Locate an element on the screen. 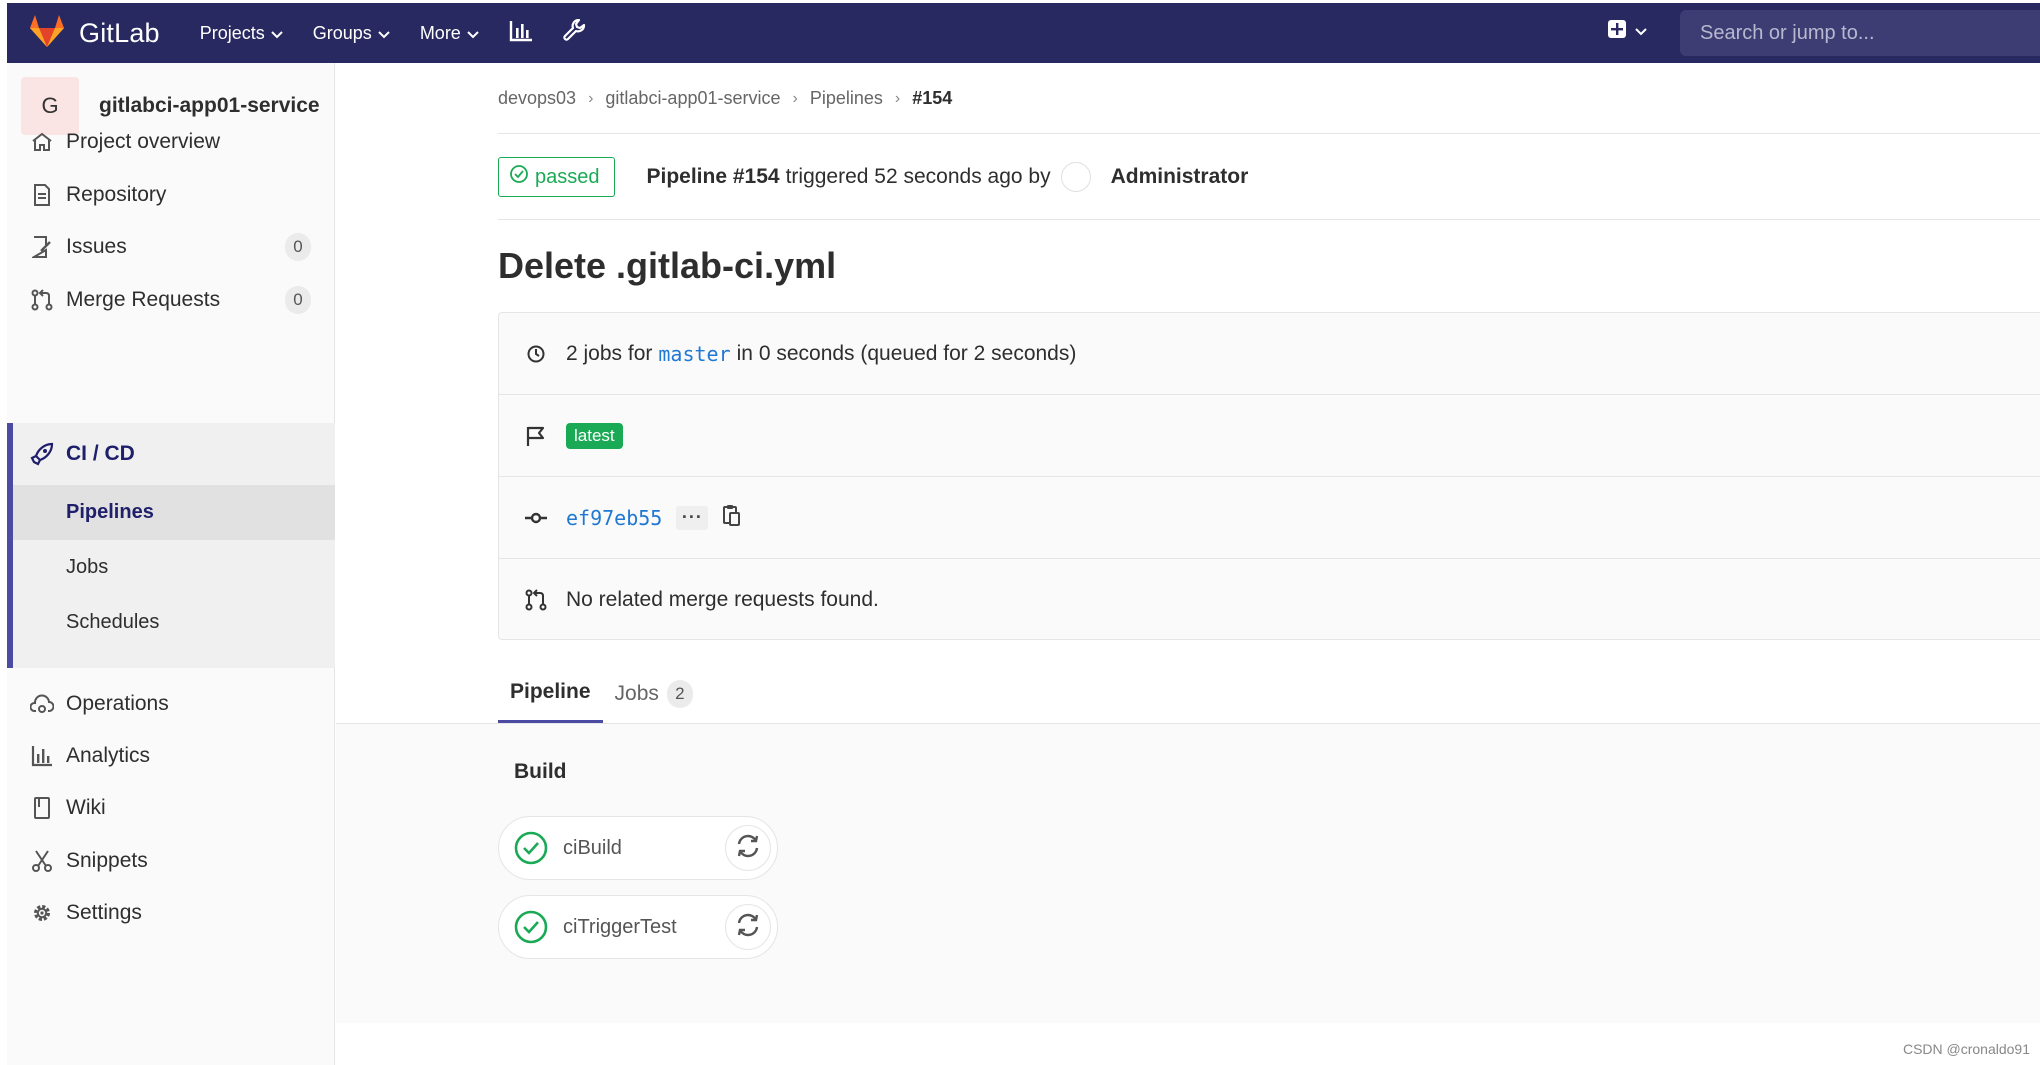 Image resolution: width=2040 pixels, height=1065 pixels. job-name: ciBuild is located at coordinates (592, 847).